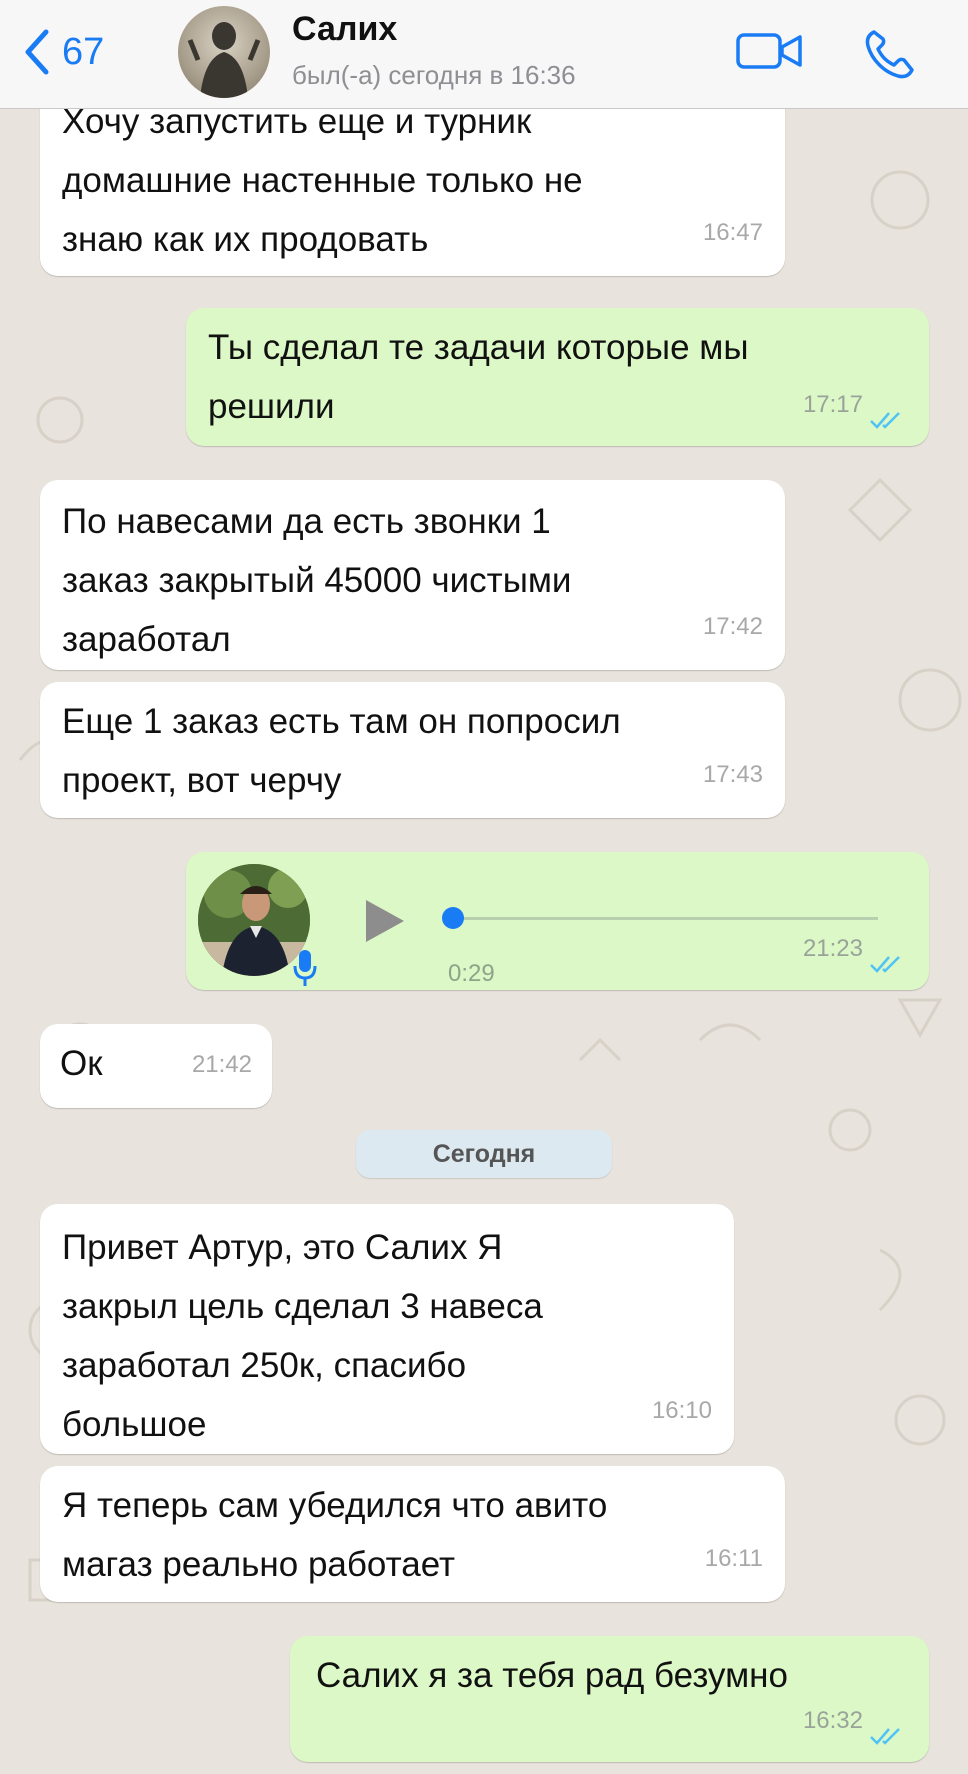 This screenshot has height=1774, width=968. What do you see at coordinates (770, 51) in the screenshot?
I see `video-call-icon` at bounding box center [770, 51].